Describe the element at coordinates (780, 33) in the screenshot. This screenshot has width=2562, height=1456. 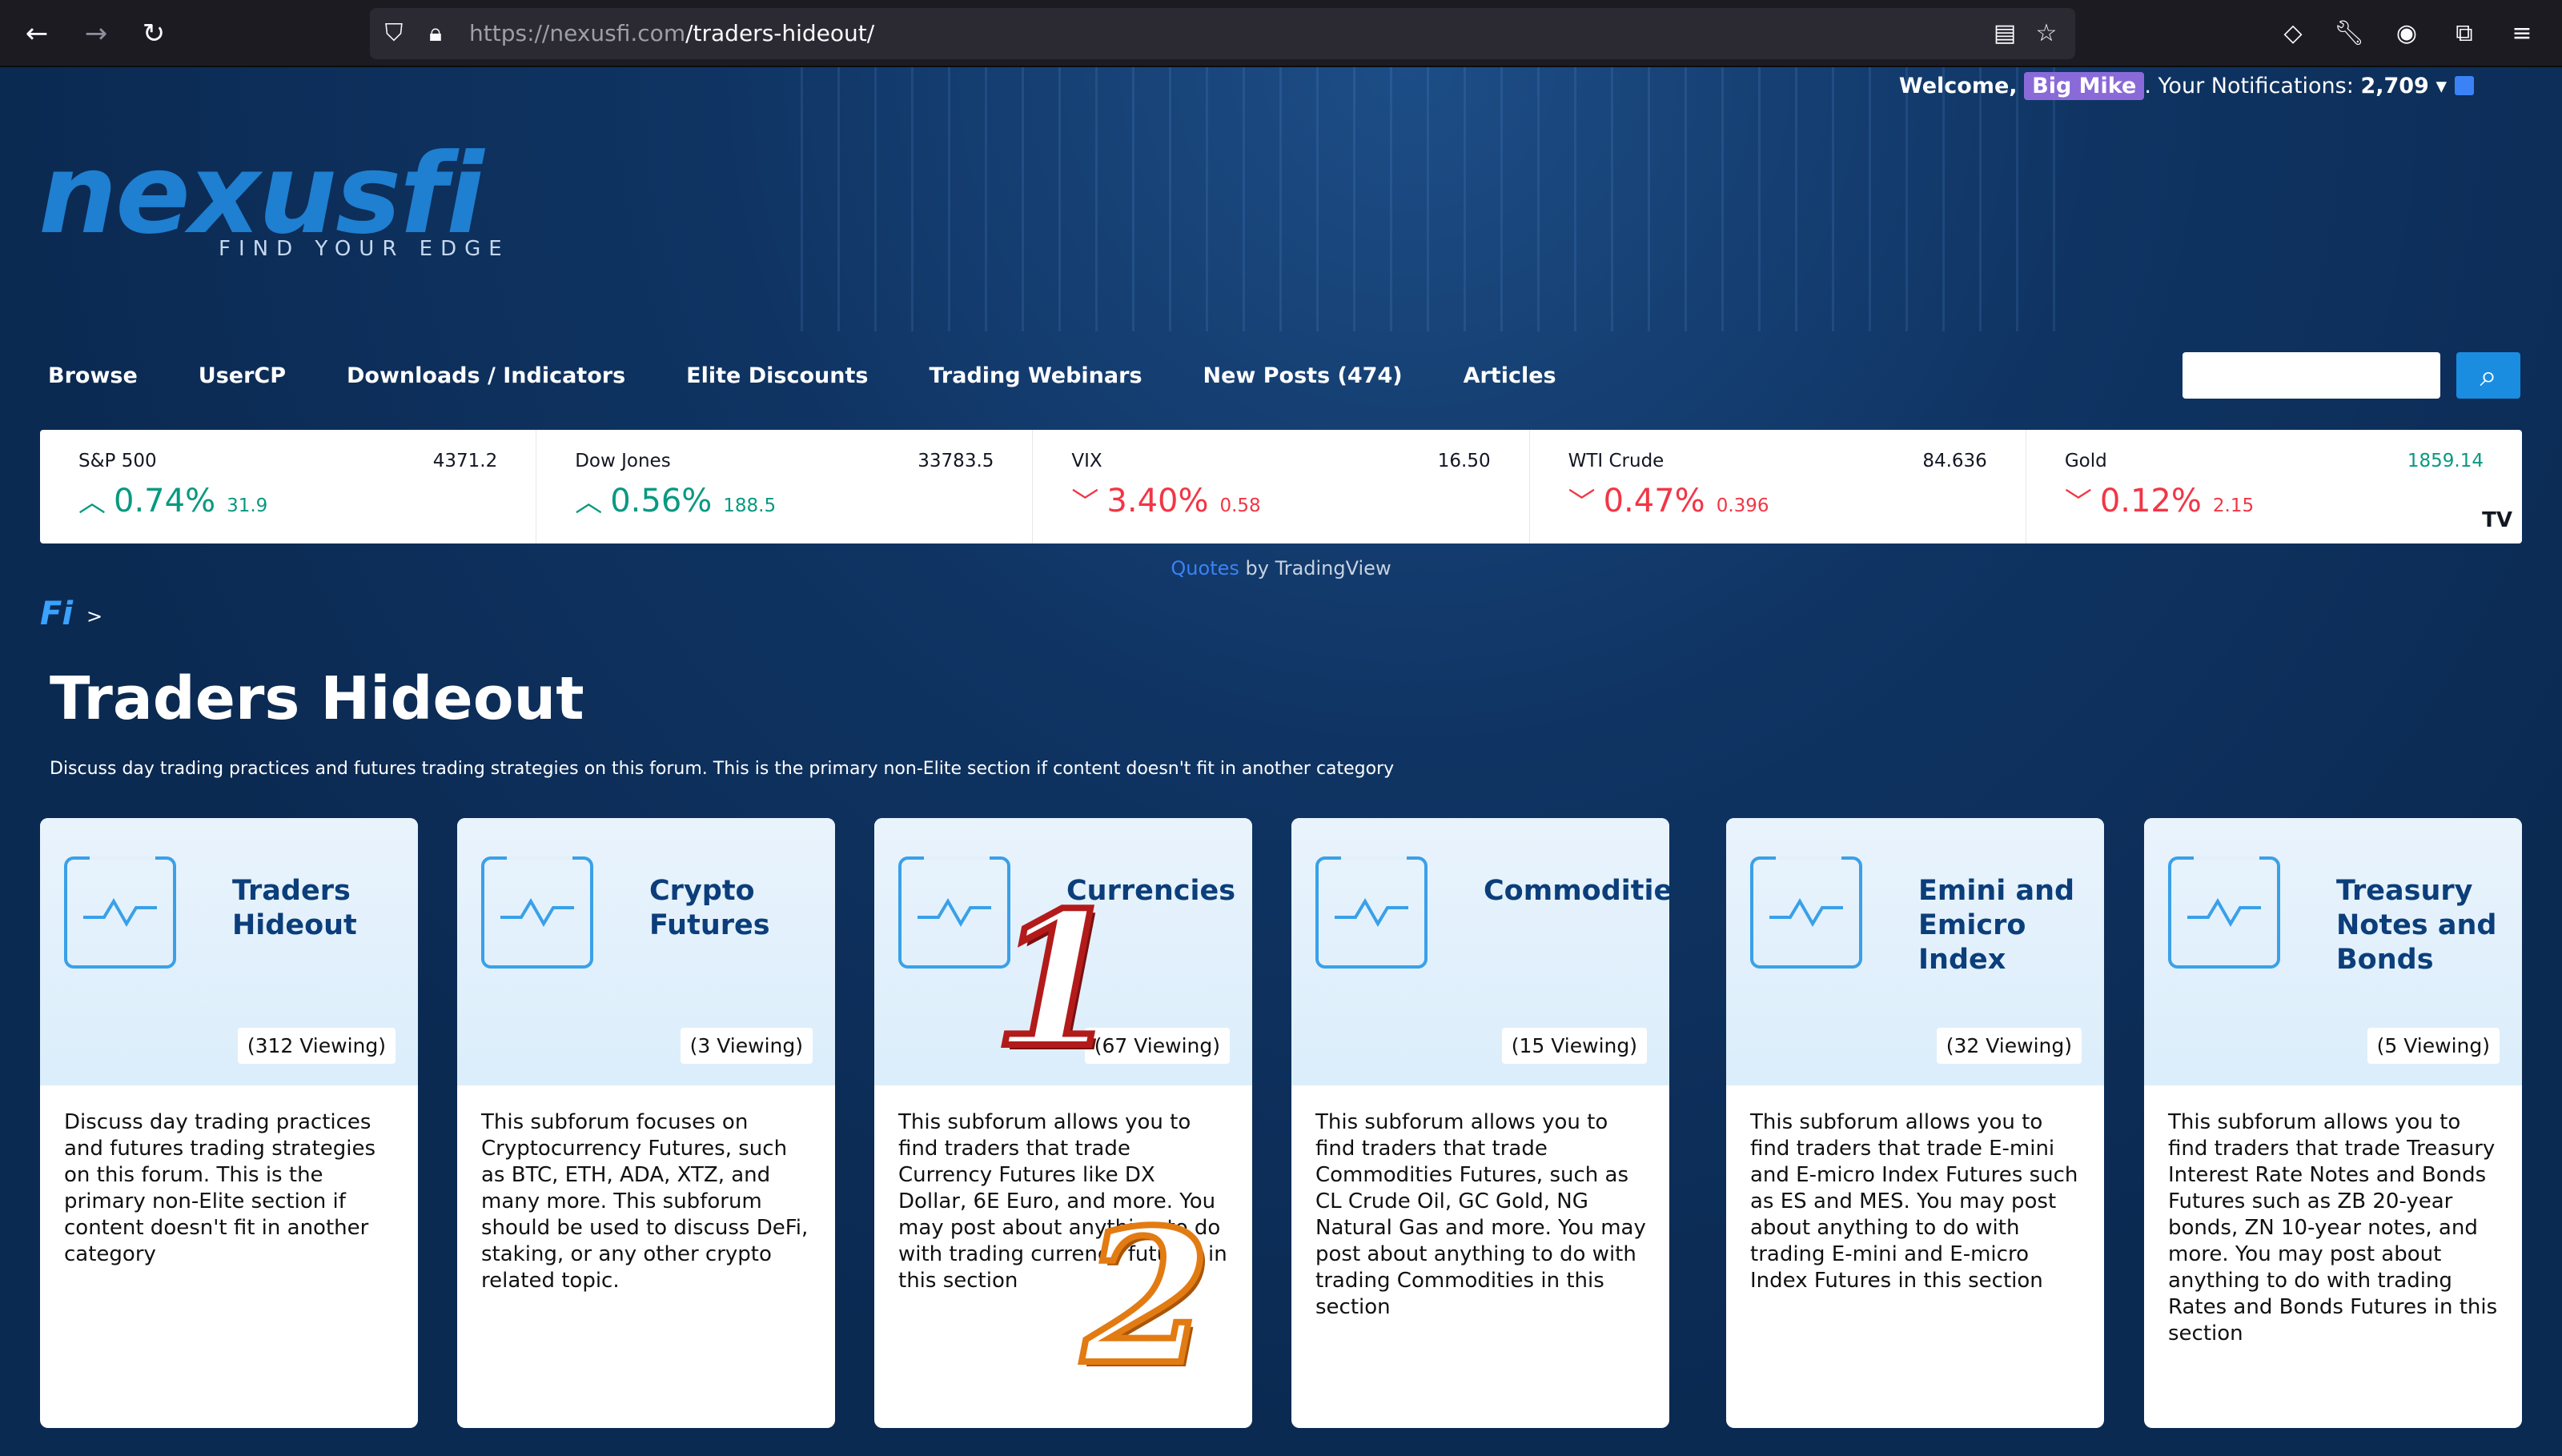
I see `url-path: /traders-hideout/` at that location.